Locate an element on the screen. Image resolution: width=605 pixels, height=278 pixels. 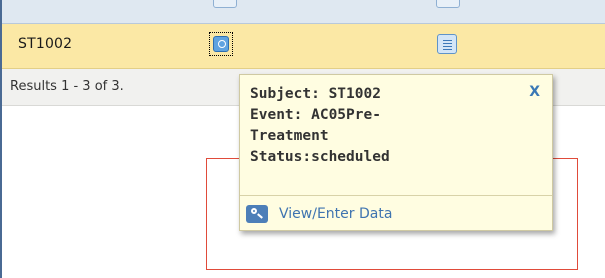
document-icon-stub is located at coordinates (448, 4).